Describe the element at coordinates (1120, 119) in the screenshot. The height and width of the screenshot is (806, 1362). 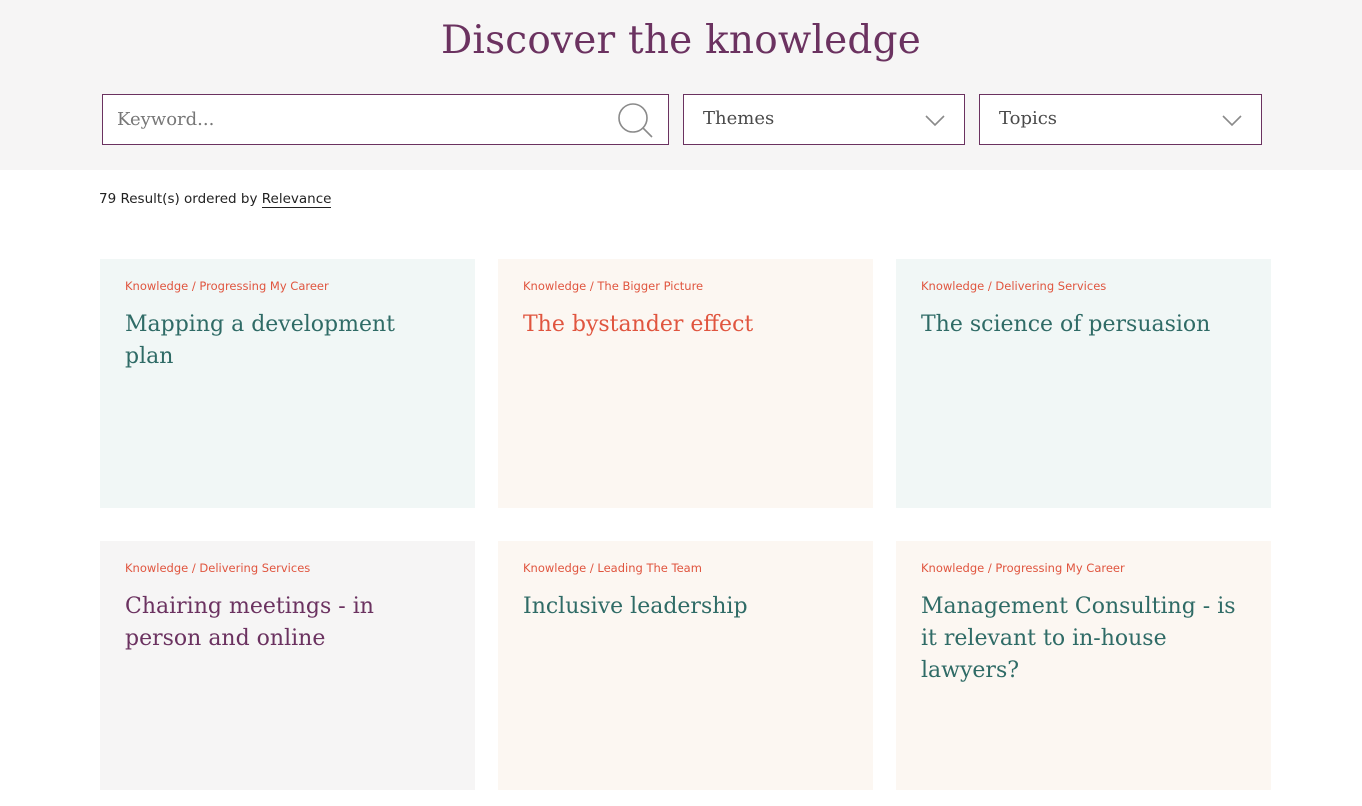
I see `topics-dropdown: Topics` at that location.